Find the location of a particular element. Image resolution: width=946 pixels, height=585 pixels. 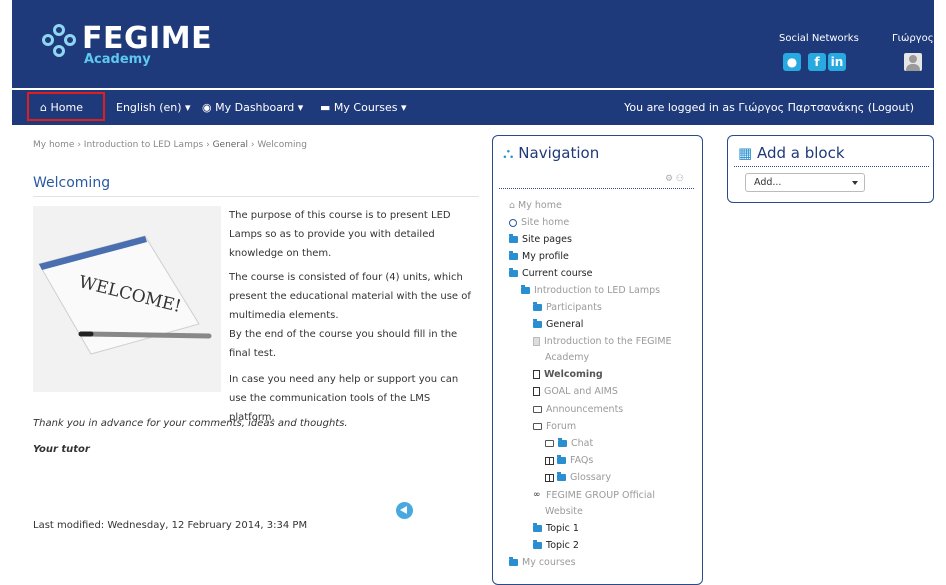

nav-tree-item: Participants is located at coordinates (567, 307).